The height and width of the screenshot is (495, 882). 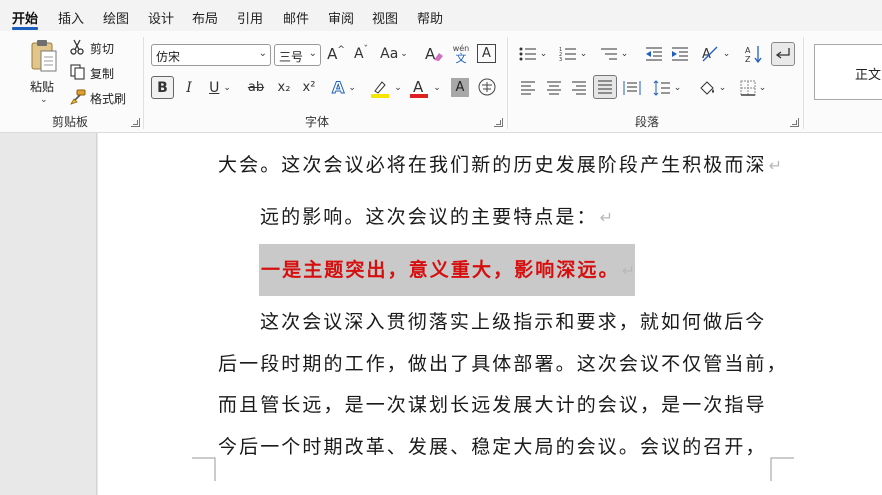 What do you see at coordinates (108, 99) in the screenshot?
I see `format-painter-label: 格式刷` at bounding box center [108, 99].